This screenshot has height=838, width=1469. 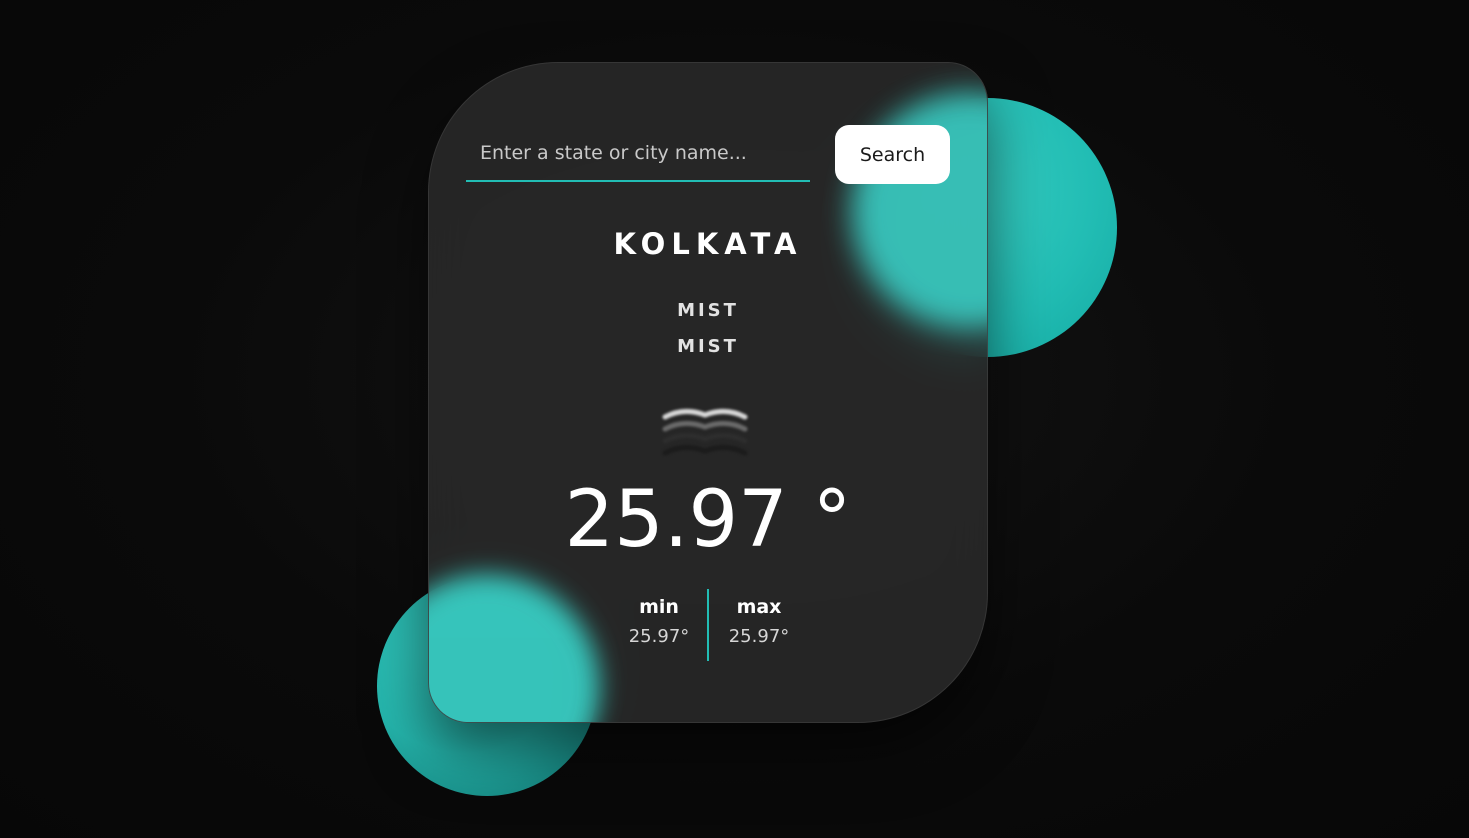 I want to click on min-temperature: min 25.97°, so click(x=659, y=618).